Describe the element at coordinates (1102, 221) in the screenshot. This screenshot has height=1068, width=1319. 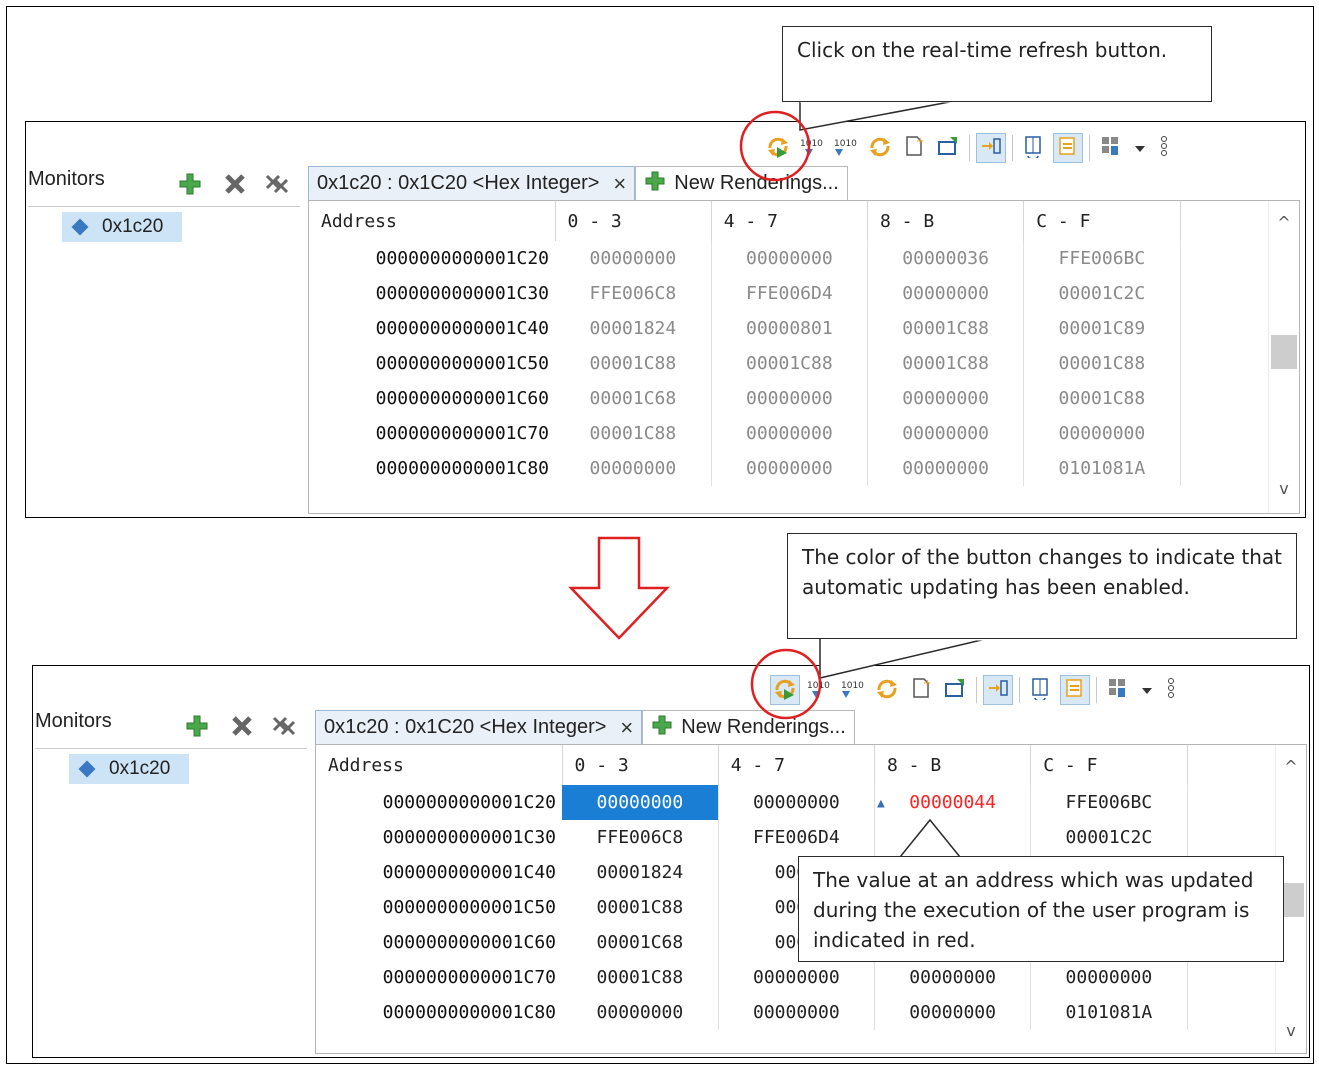
I see `column-header: C - F` at that location.